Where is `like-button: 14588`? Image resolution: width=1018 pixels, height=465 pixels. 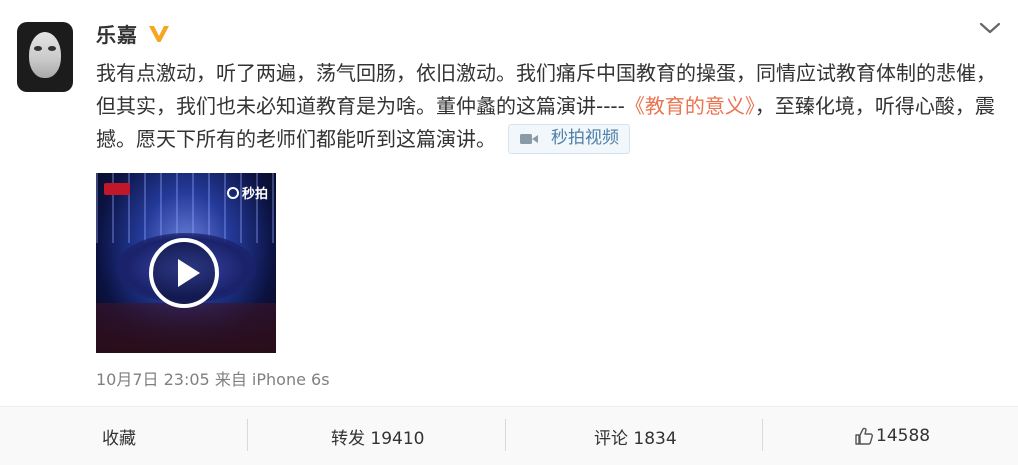
like-button: 14588 is located at coordinates (892, 436).